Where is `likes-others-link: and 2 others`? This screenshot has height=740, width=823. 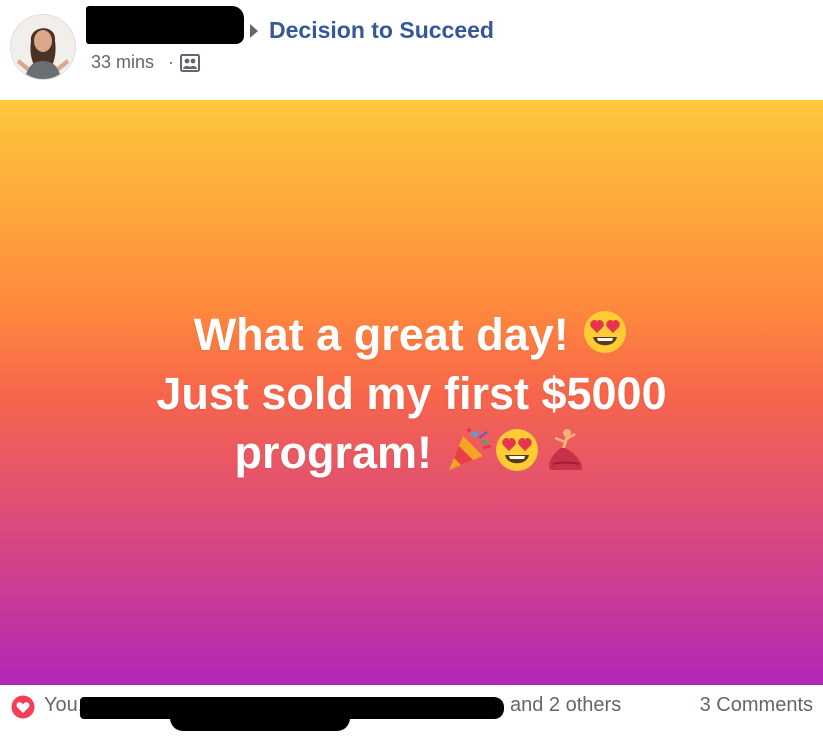
likes-others-link: and 2 others is located at coordinates (565, 705).